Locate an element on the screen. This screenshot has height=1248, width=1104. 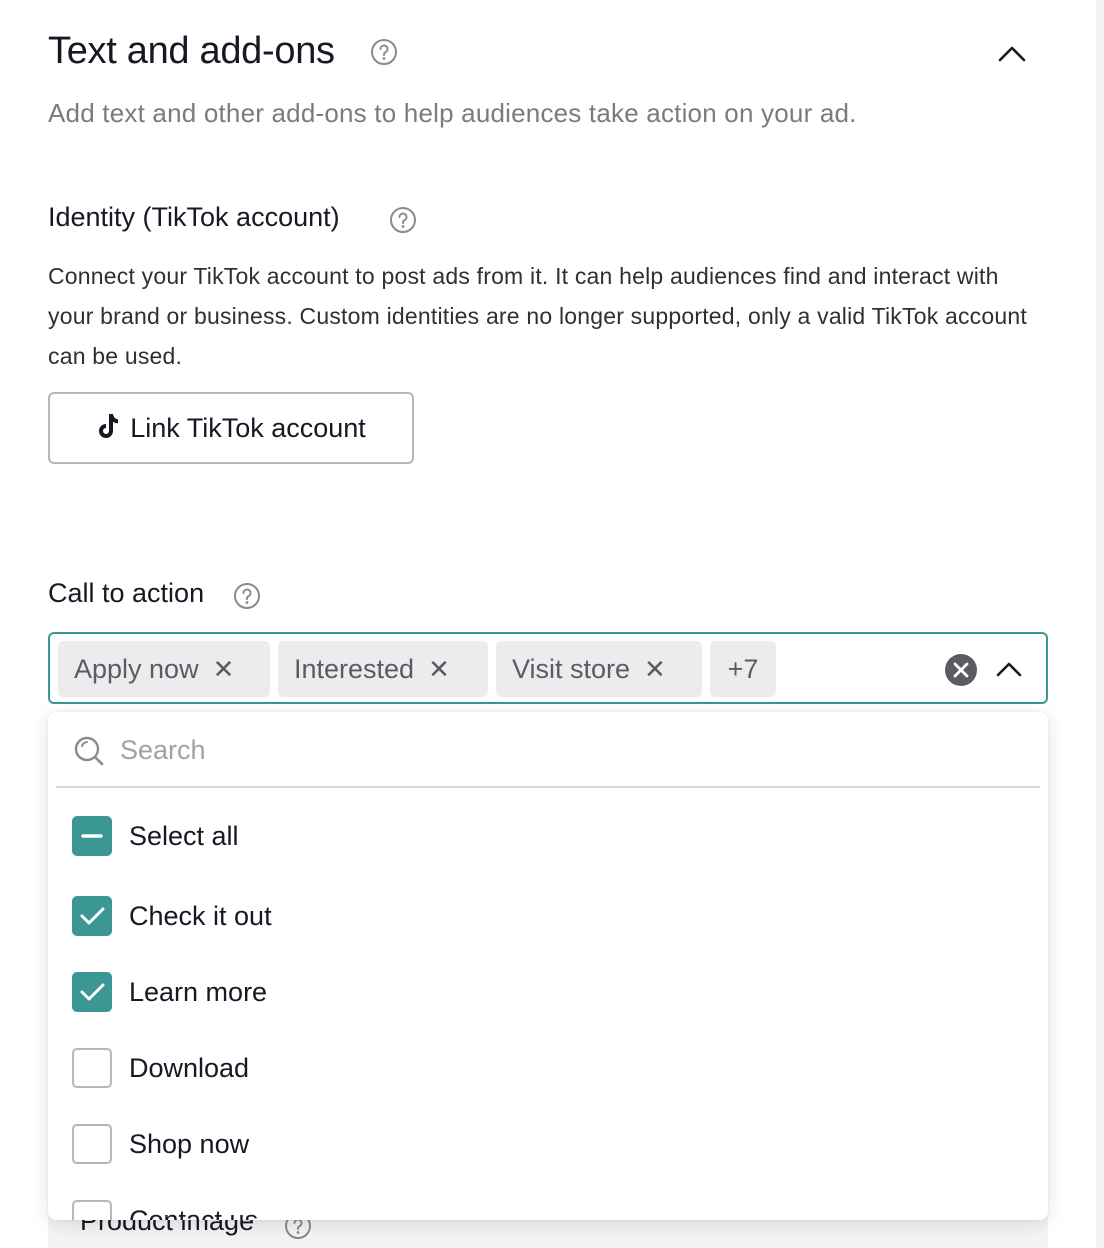
tag-label: Visit store is located at coordinates (571, 668).